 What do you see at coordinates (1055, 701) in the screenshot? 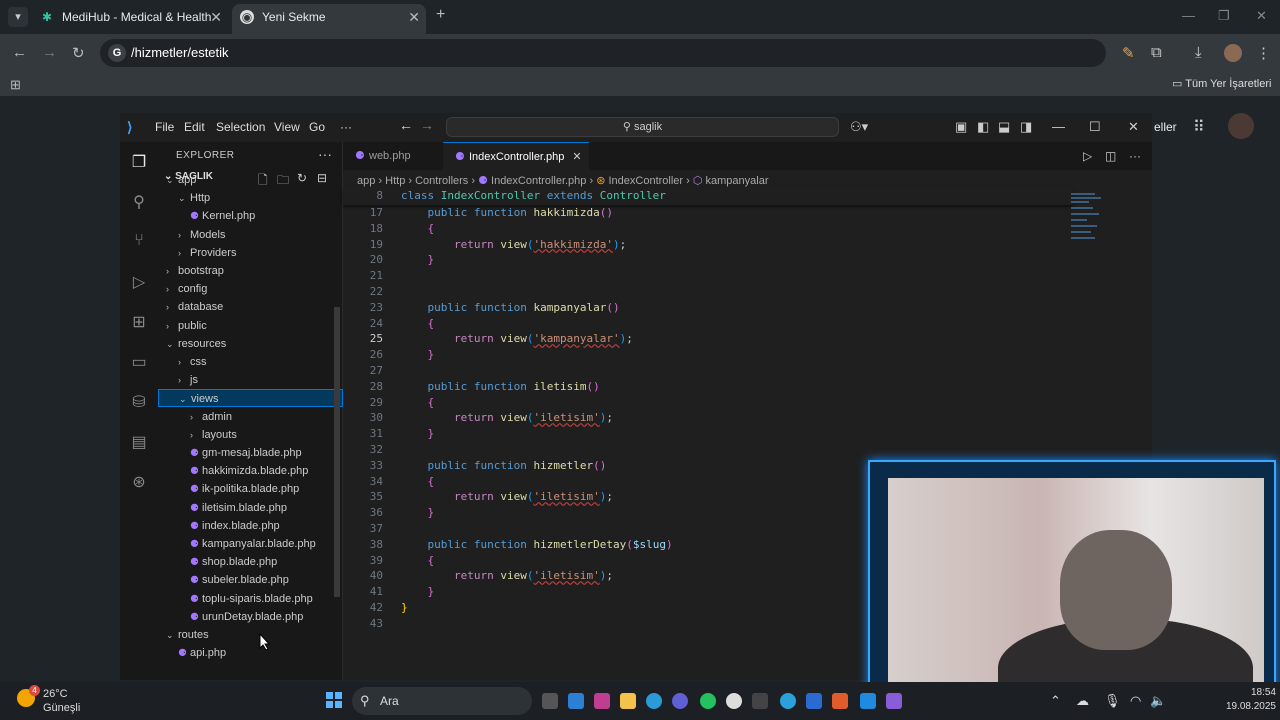
I see `tray-overflow-icon: ⌃` at bounding box center [1055, 701].